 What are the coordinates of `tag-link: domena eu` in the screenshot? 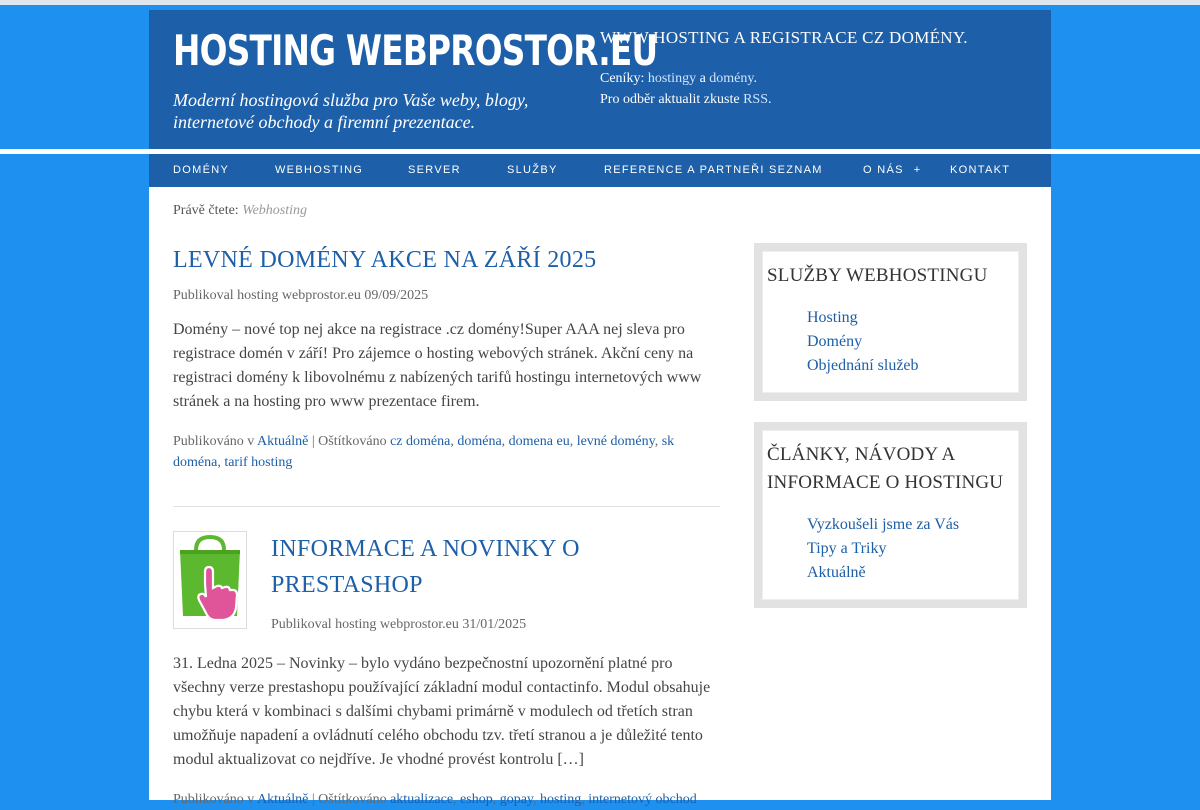 It's located at (539, 441).